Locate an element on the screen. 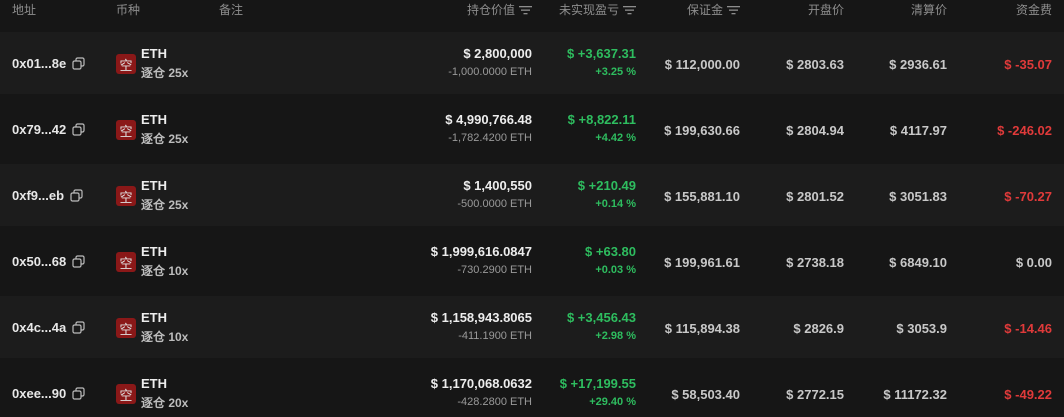  unrealized-pnl-percent: +29.40 % is located at coordinates (612, 402).